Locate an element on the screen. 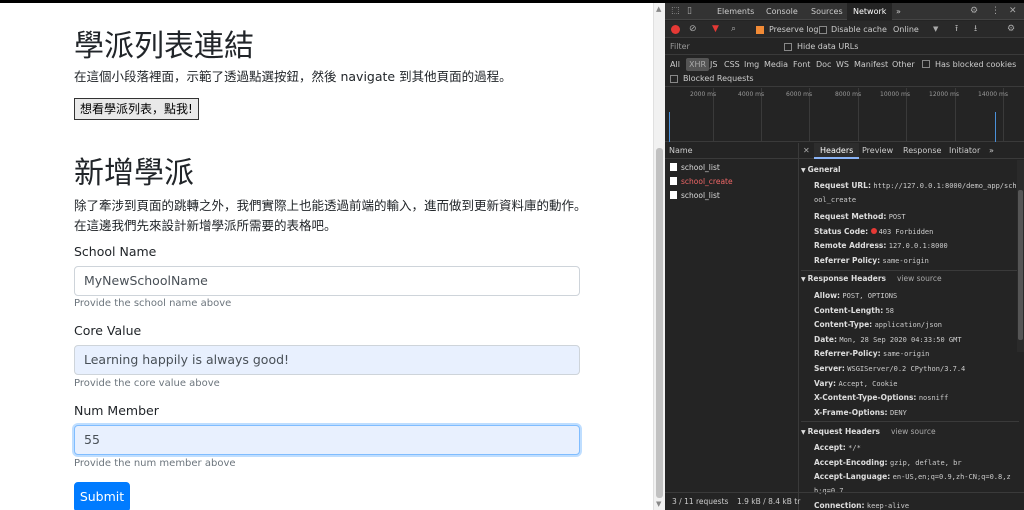 Image resolution: width=1024 pixels, height=510 pixels. type-ws: WS is located at coordinates (842, 64).